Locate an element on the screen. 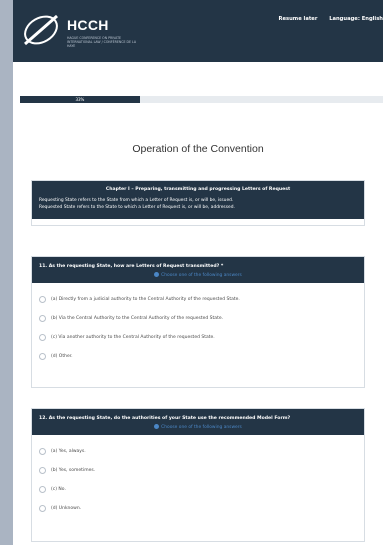 The width and height of the screenshot is (383, 545). resume-later-link: Resume later is located at coordinates (298, 19).